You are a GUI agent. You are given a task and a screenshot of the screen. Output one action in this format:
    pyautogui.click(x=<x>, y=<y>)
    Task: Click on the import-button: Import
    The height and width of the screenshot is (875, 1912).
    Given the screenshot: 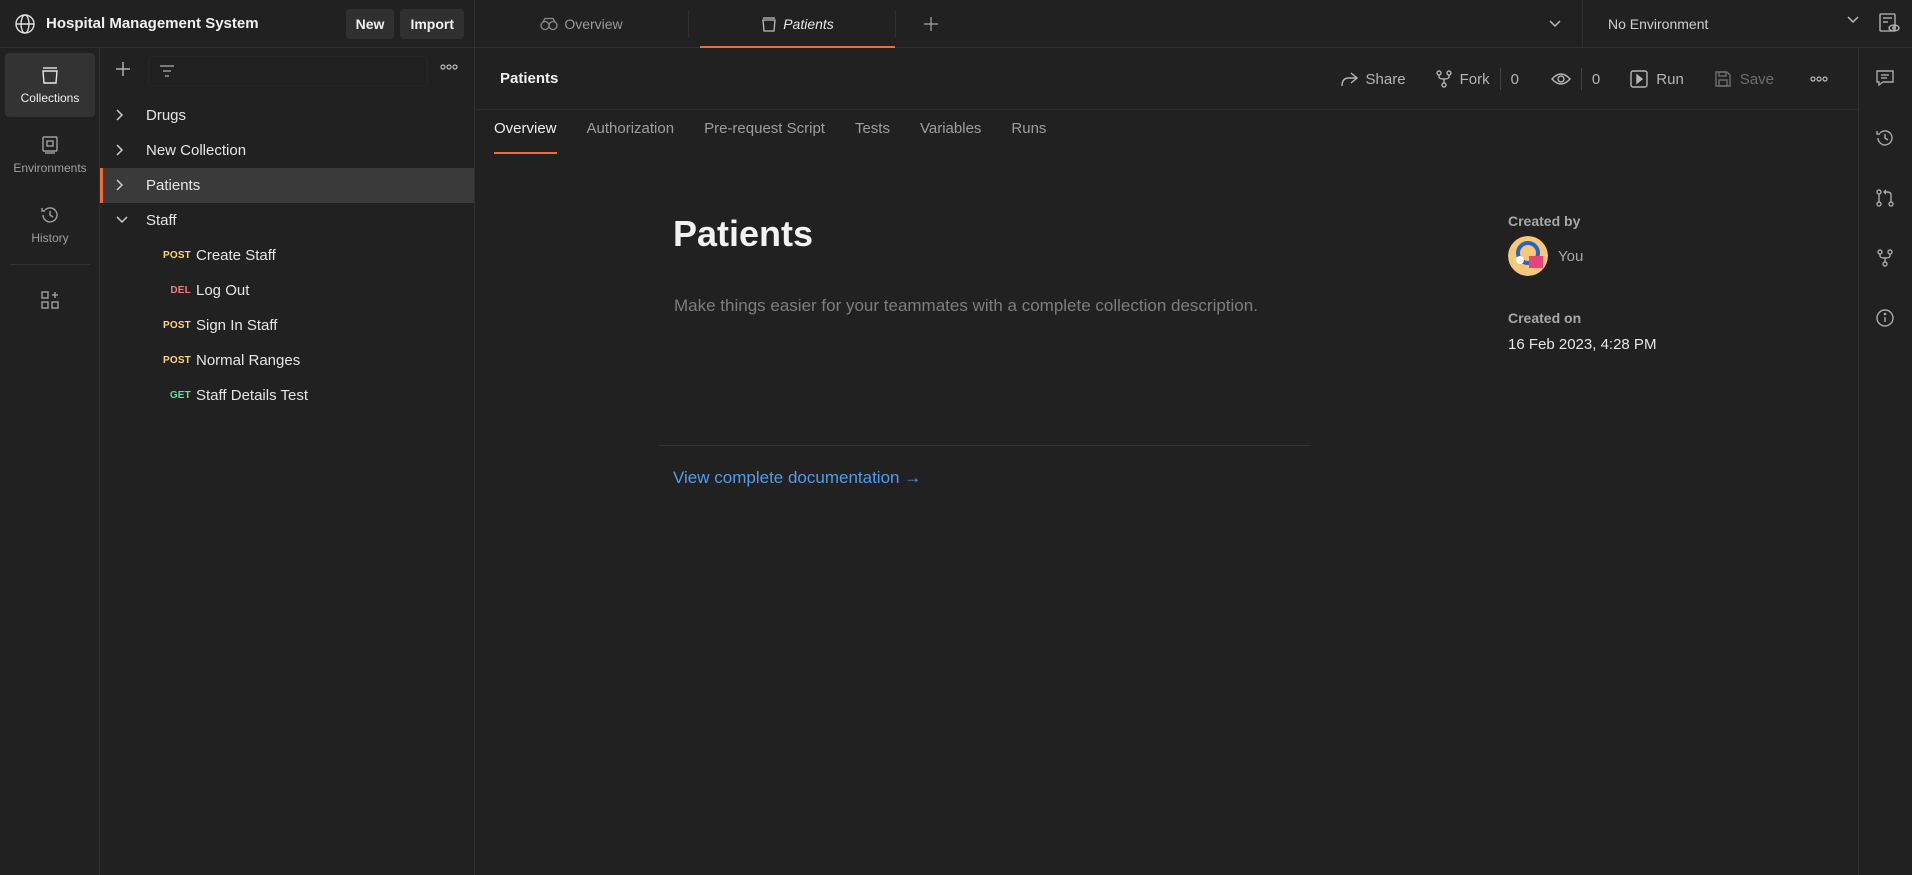 What is the action you would take?
    pyautogui.click(x=432, y=23)
    